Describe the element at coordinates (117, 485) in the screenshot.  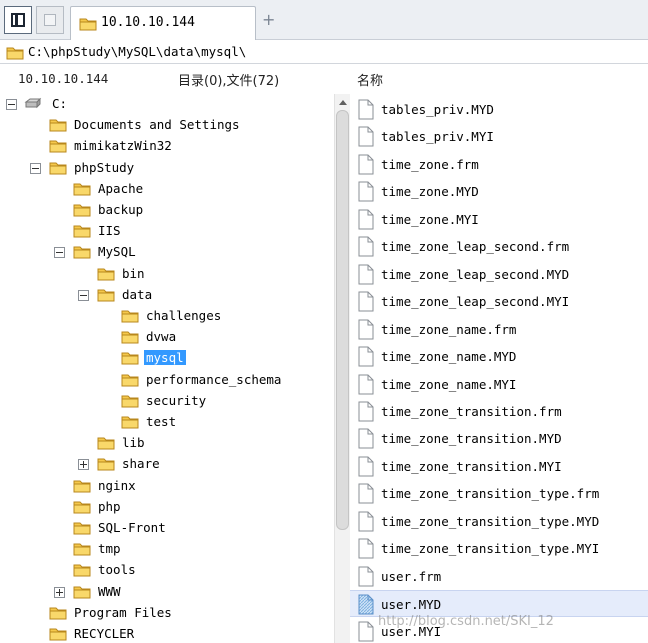
I see `tree-item-label: nginx` at that location.